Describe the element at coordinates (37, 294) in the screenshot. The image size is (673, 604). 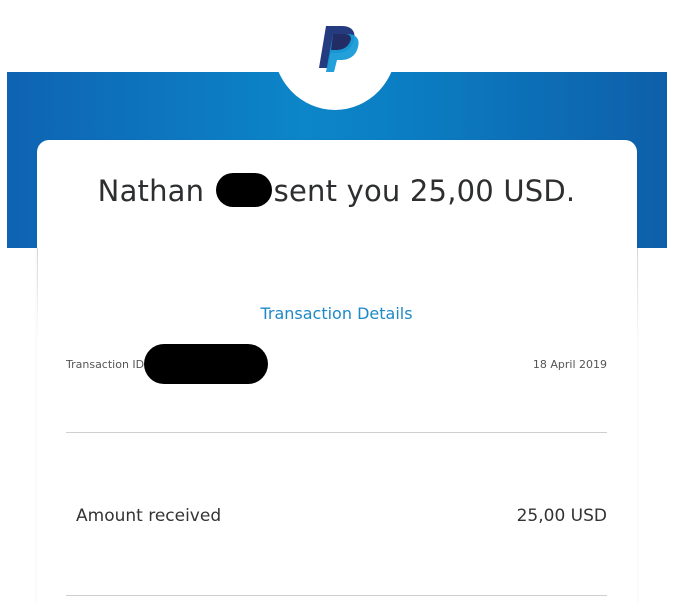
I see `card-left-edge` at that location.